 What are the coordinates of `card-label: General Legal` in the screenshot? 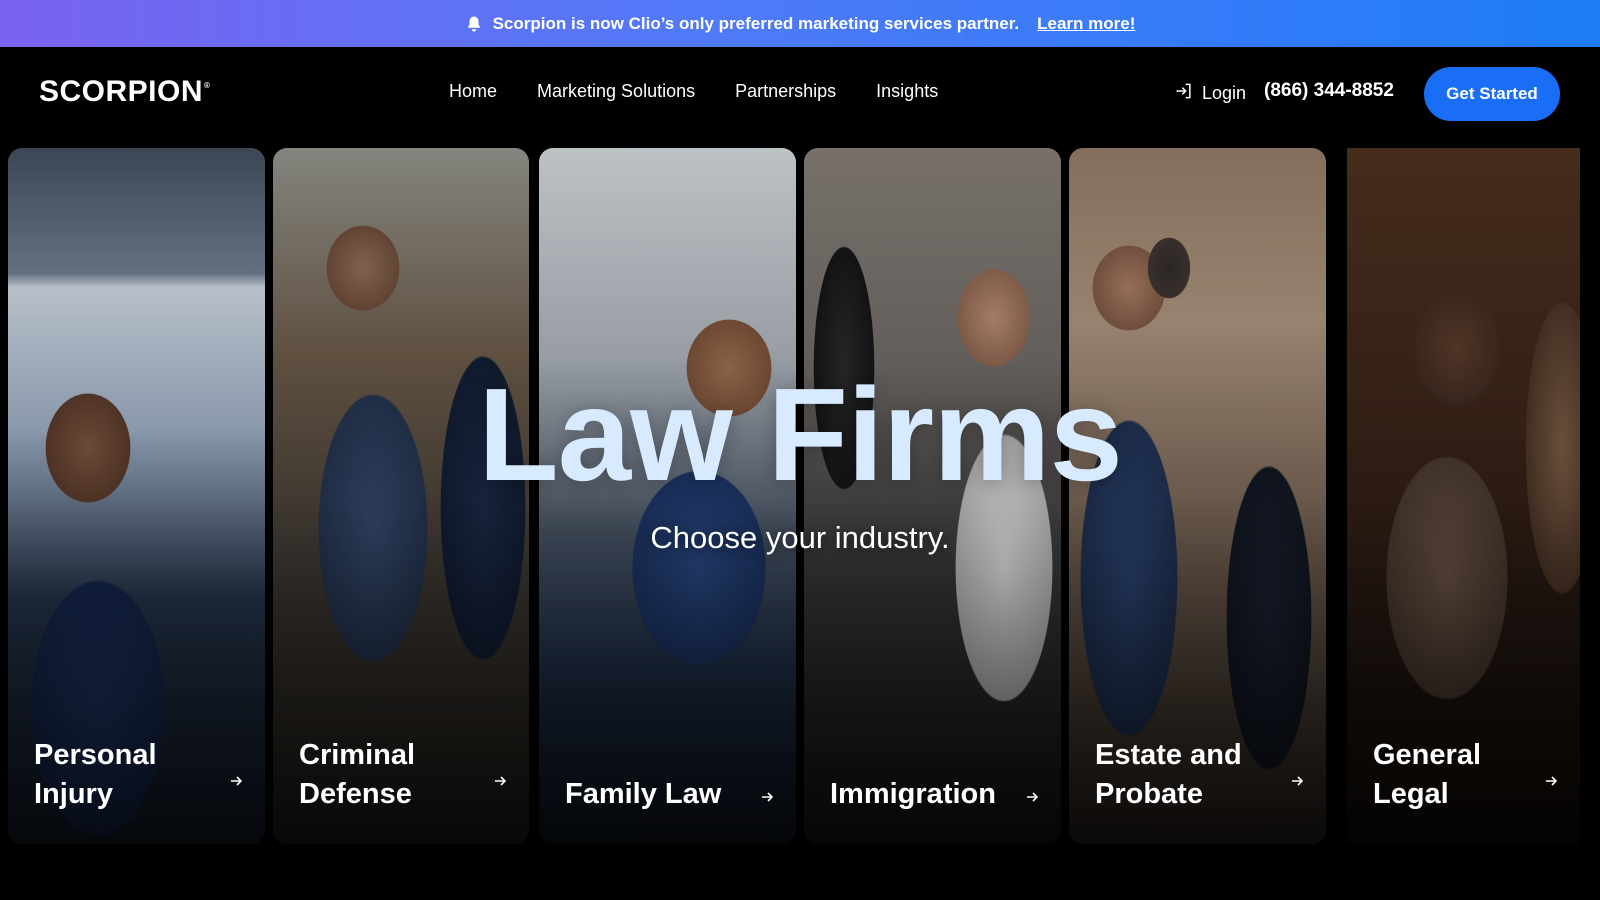 It's located at (1427, 774).